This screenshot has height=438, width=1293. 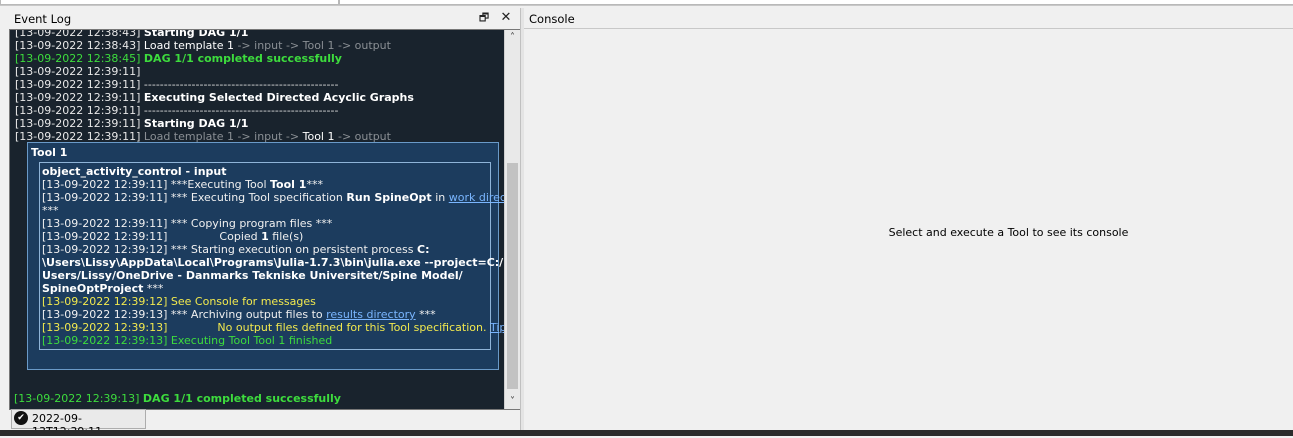 I want to click on event-log-scrollbar: ˄ ˅, so click(x=512, y=219).